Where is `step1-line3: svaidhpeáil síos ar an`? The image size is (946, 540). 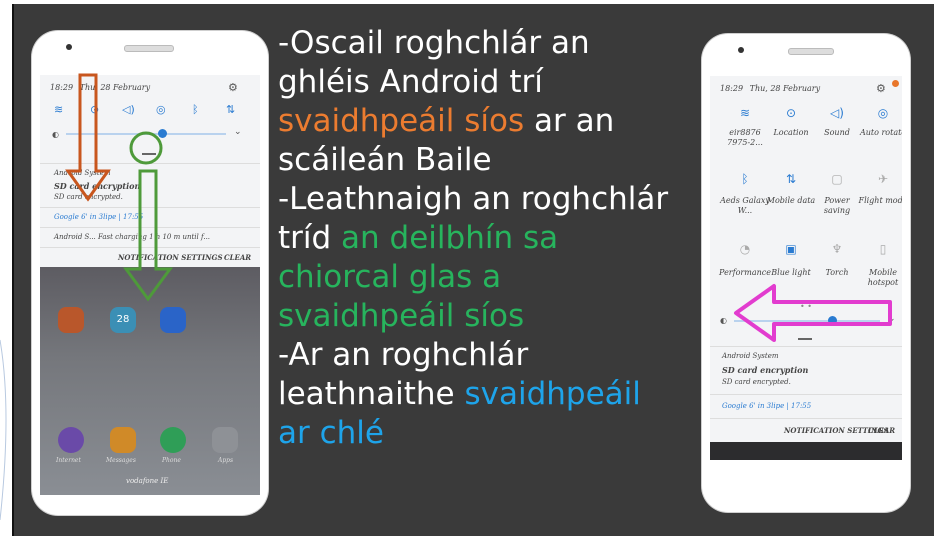 step1-line3: svaidhpeáil síos ar an is located at coordinates (493, 121).